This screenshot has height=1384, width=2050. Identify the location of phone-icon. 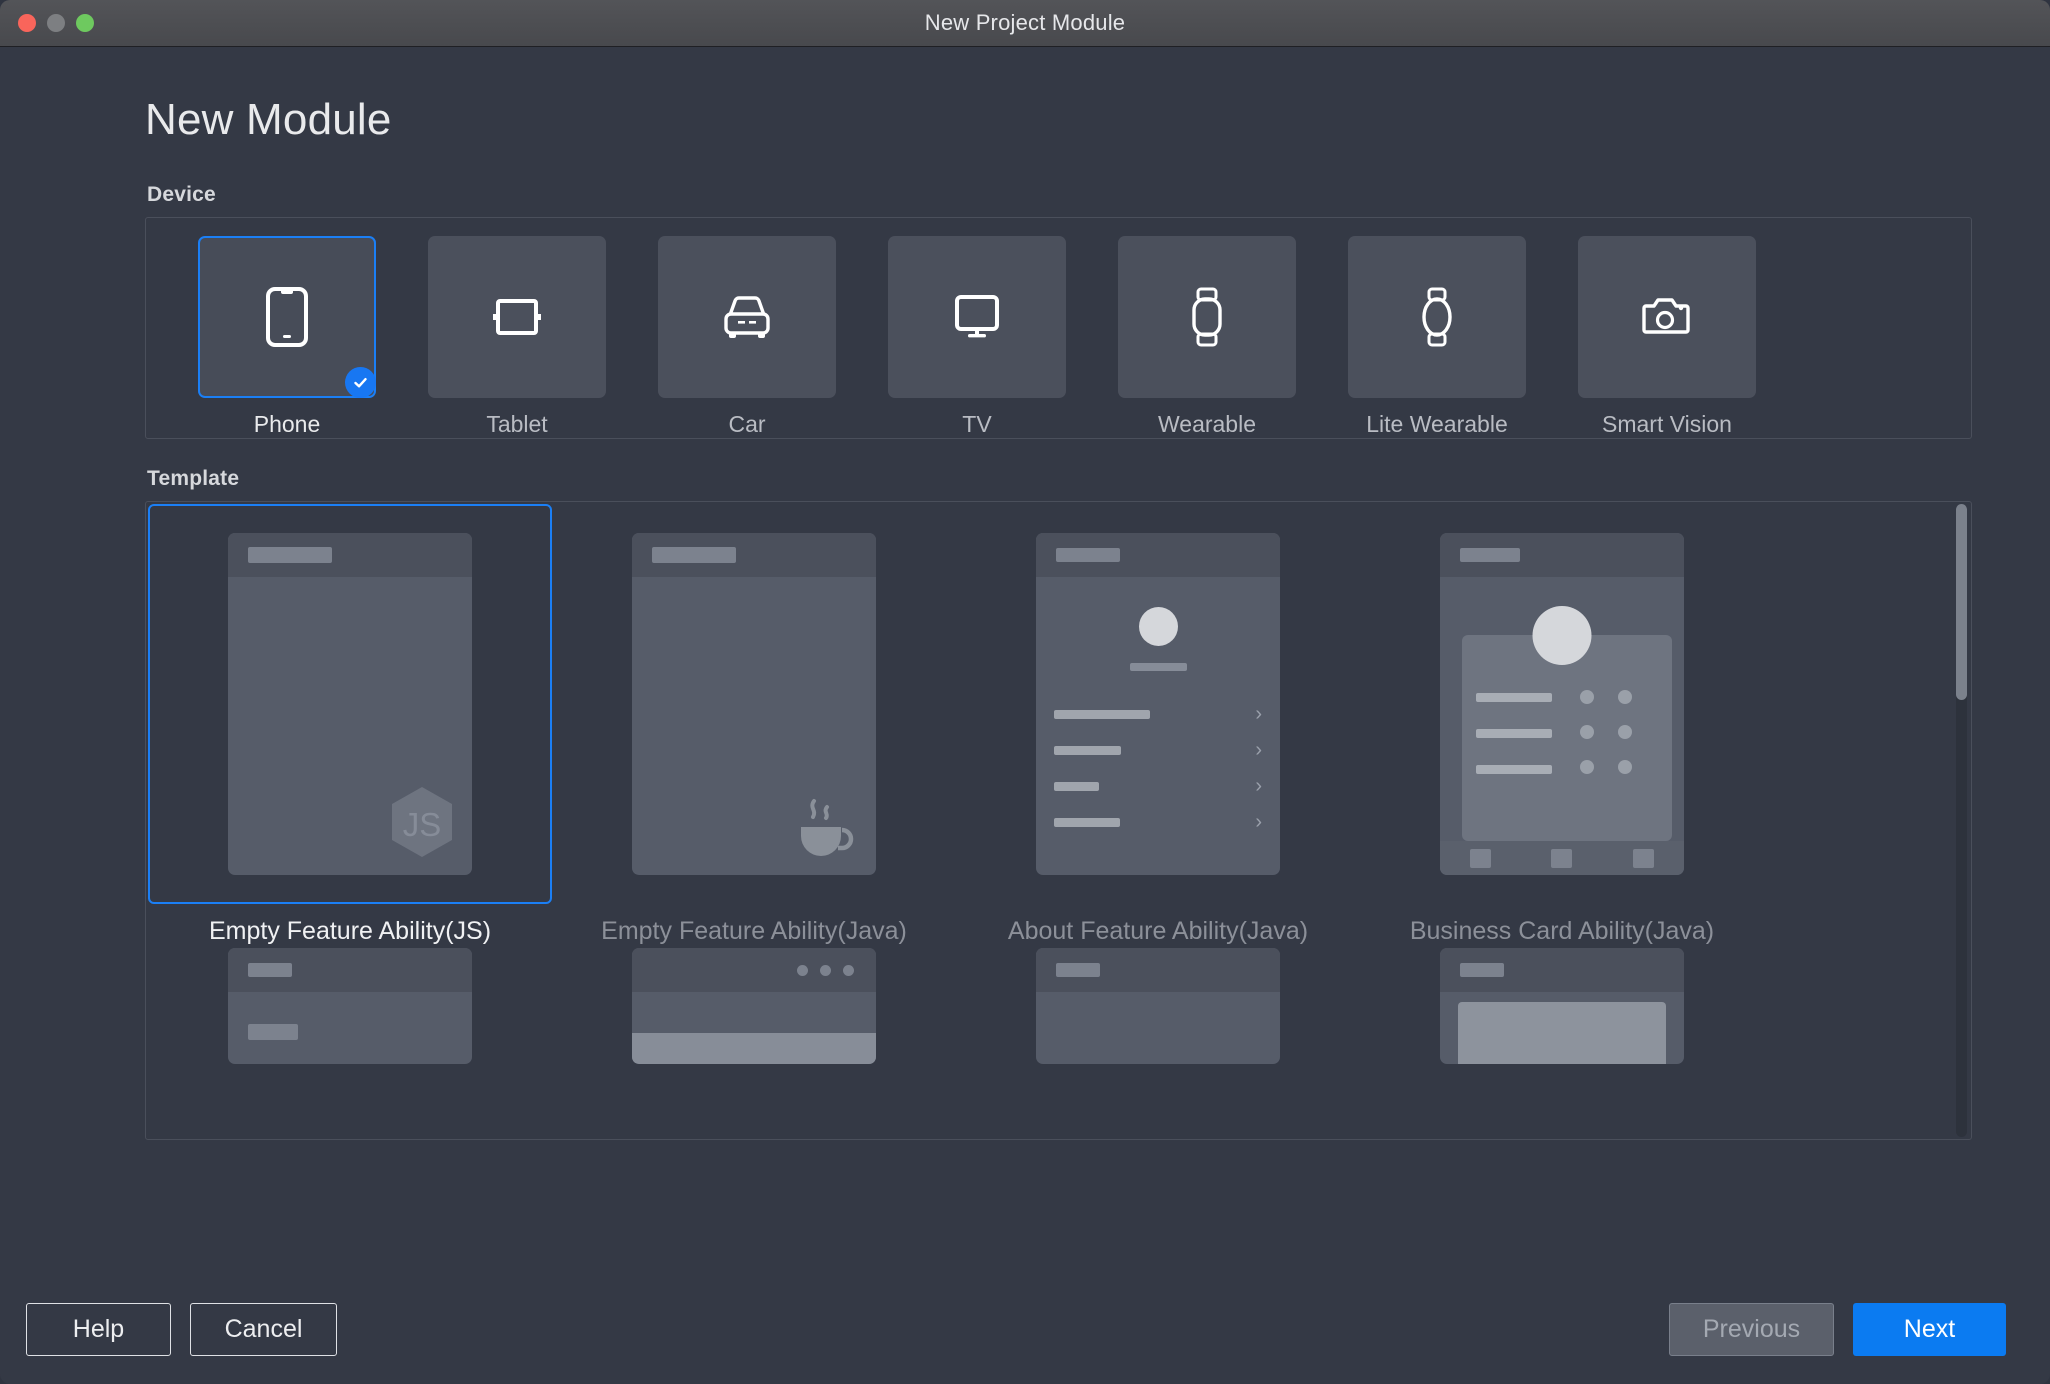
(287, 317).